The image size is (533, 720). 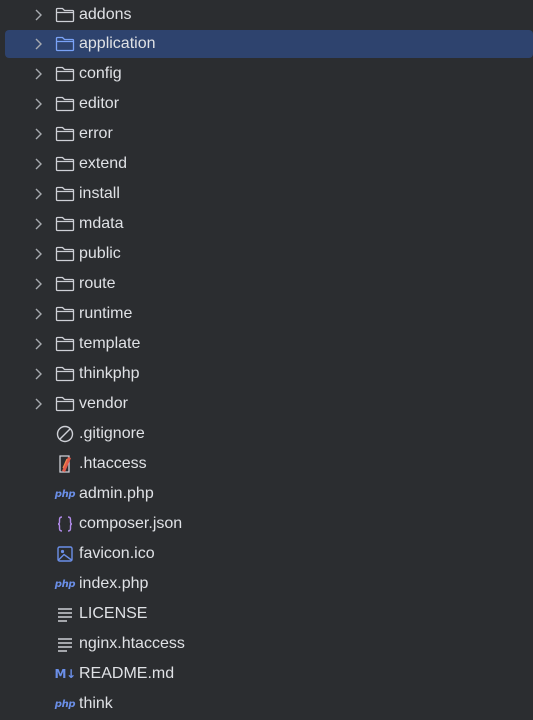 I want to click on tree-row-editor: editor, so click(x=266, y=104).